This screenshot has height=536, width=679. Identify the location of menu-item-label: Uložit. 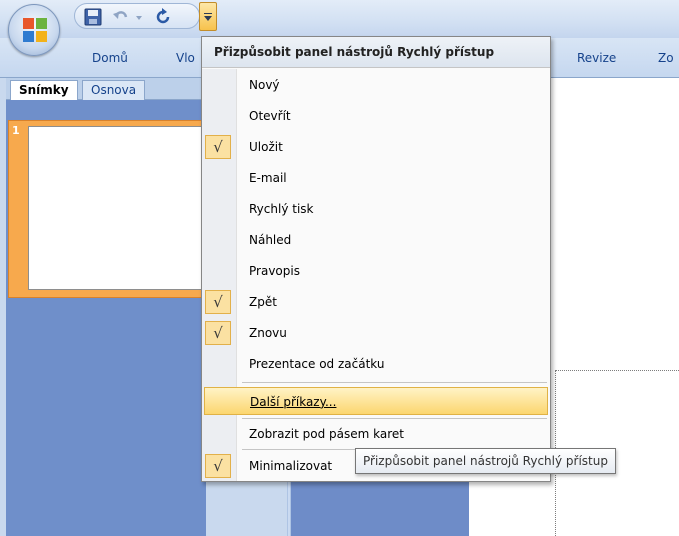
(266, 147).